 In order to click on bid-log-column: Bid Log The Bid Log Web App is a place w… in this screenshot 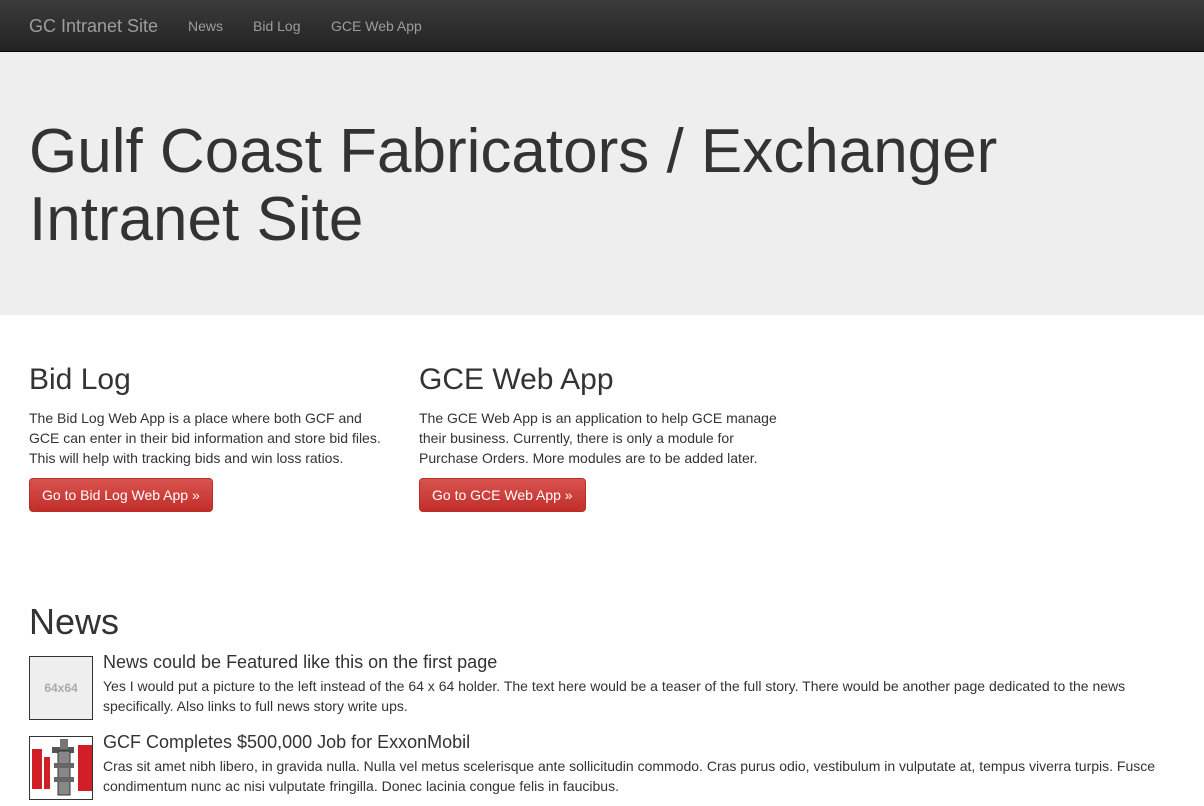, I will do `click(209, 437)`.